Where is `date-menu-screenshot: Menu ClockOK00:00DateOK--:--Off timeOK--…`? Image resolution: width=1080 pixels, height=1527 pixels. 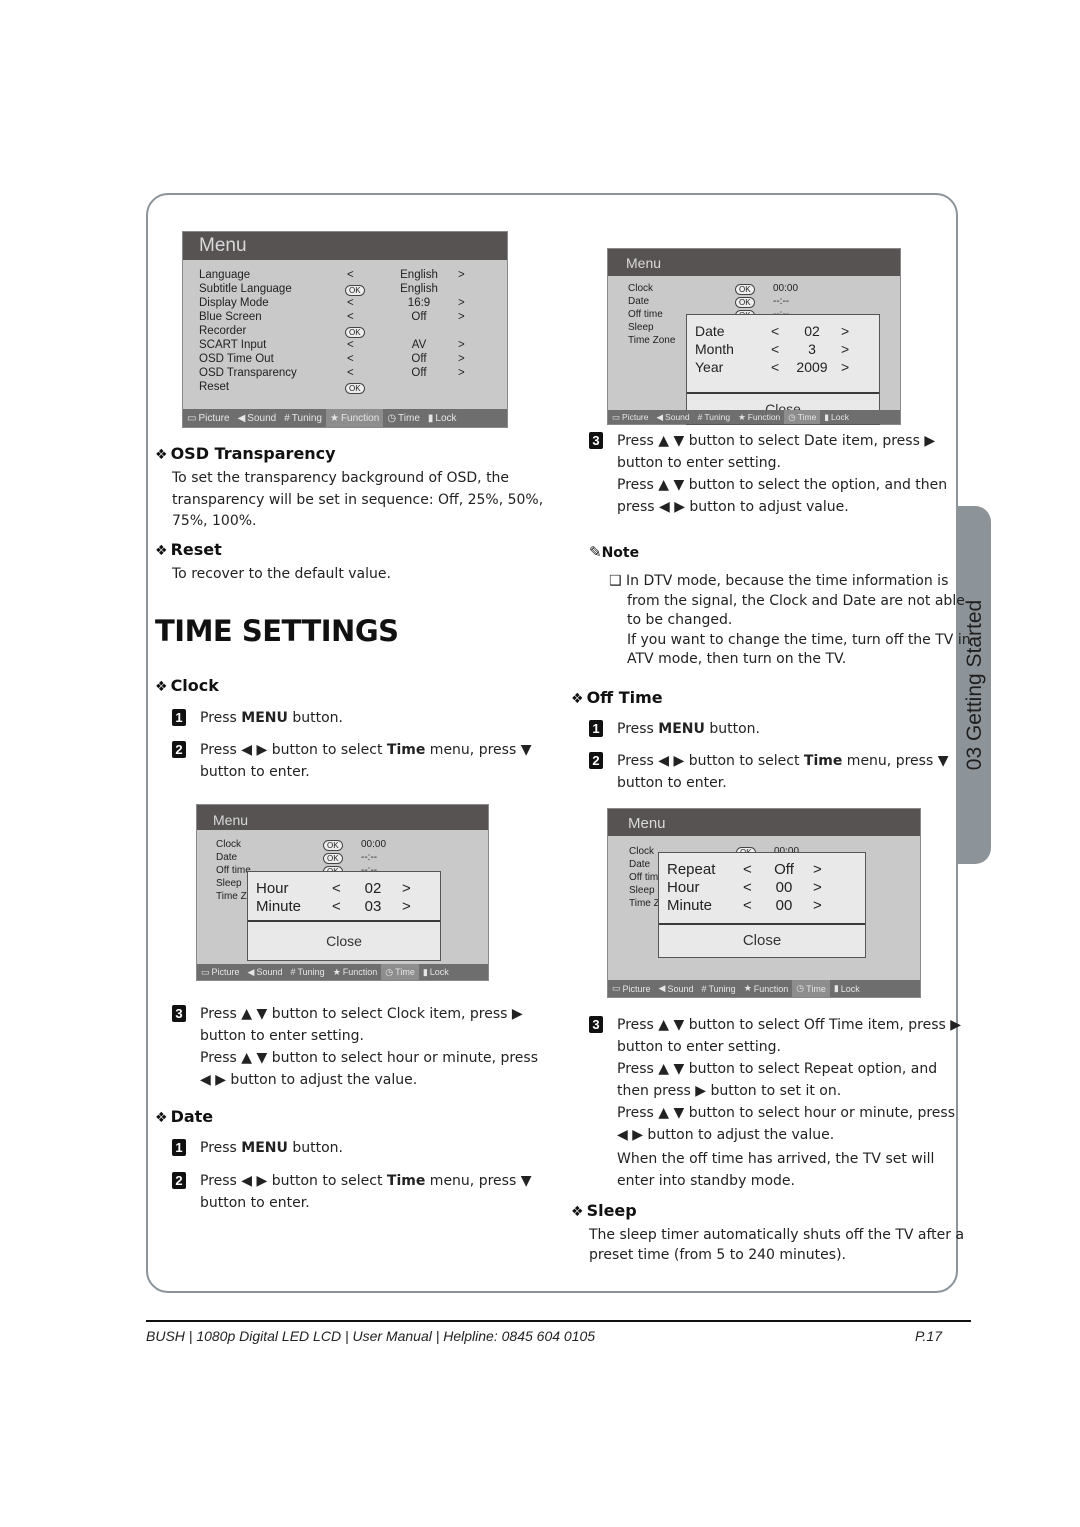 date-menu-screenshot: Menu ClockOK00:00DateOK--:--Off timeOK--… is located at coordinates (754, 336).